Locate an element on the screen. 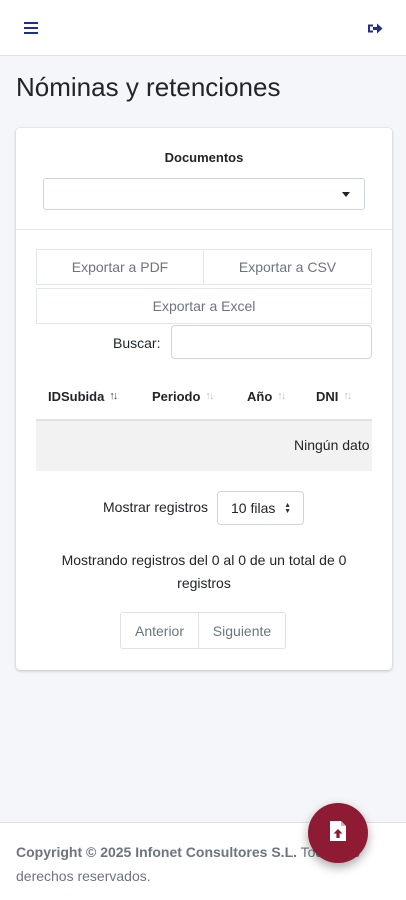  column-label: Periodo is located at coordinates (176, 396).